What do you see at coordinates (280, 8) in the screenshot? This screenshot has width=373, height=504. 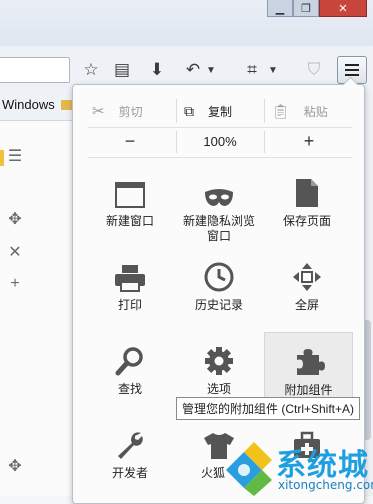 I see `minimize-button: ▁` at bounding box center [280, 8].